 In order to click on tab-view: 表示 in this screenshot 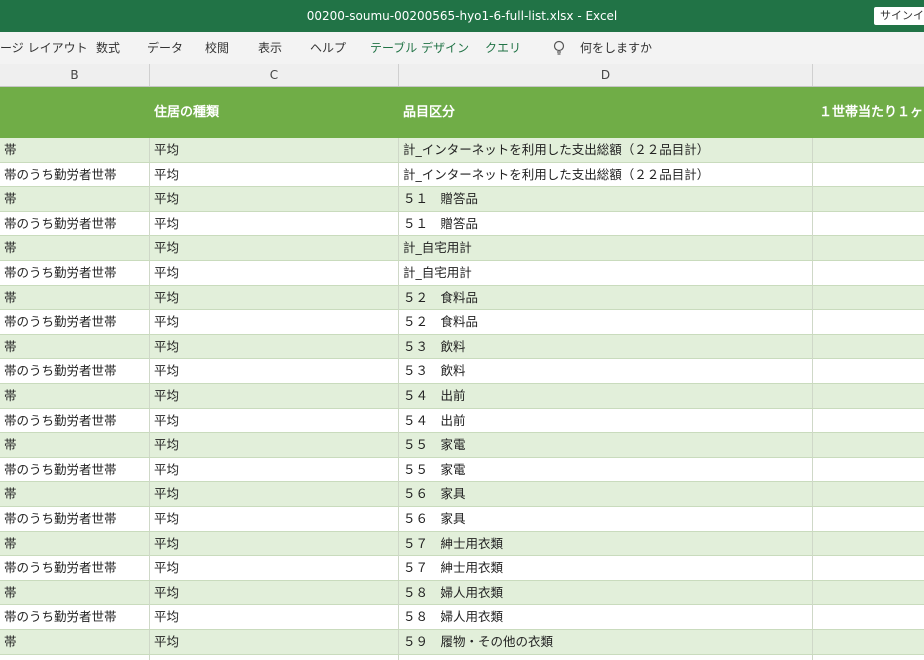, I will do `click(270, 48)`.